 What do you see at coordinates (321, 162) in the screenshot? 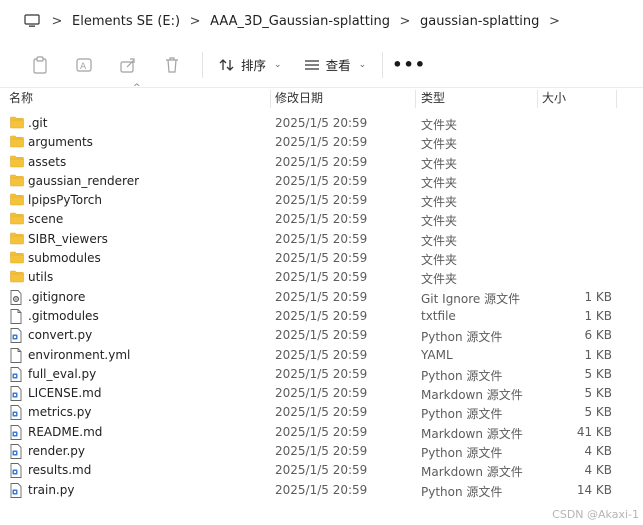
I see `file-row: assets 2025/1/5 20:59 文件夹` at bounding box center [321, 162].